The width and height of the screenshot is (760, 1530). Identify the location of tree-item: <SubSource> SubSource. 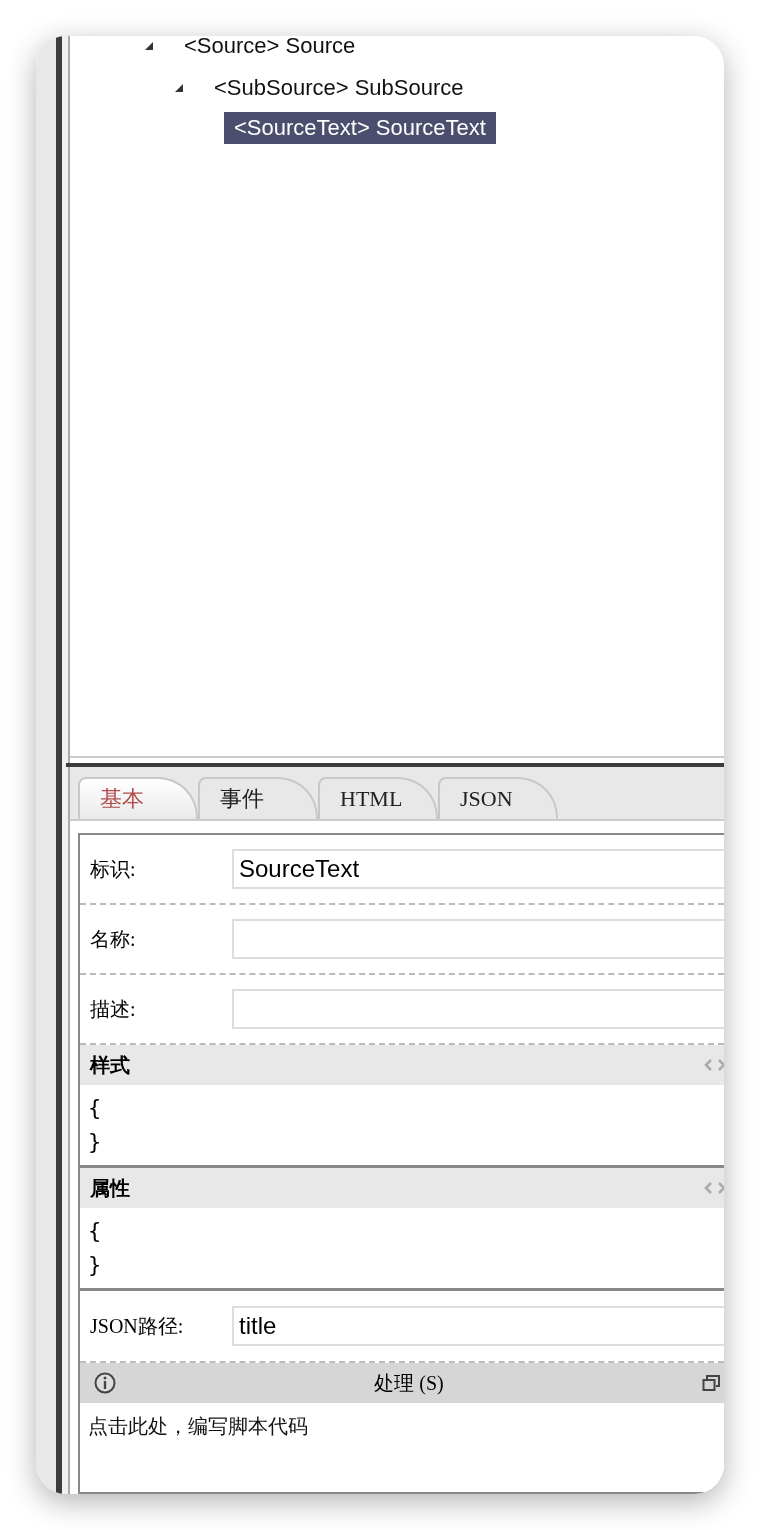
(339, 88).